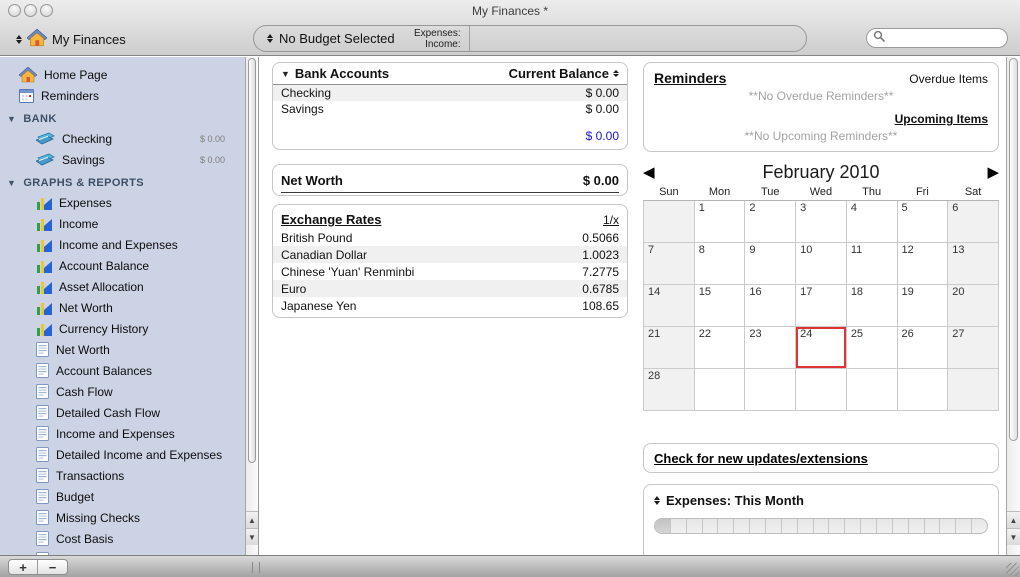 This screenshot has width=1020, height=577. I want to click on calendar-day: 12, so click(922, 263).